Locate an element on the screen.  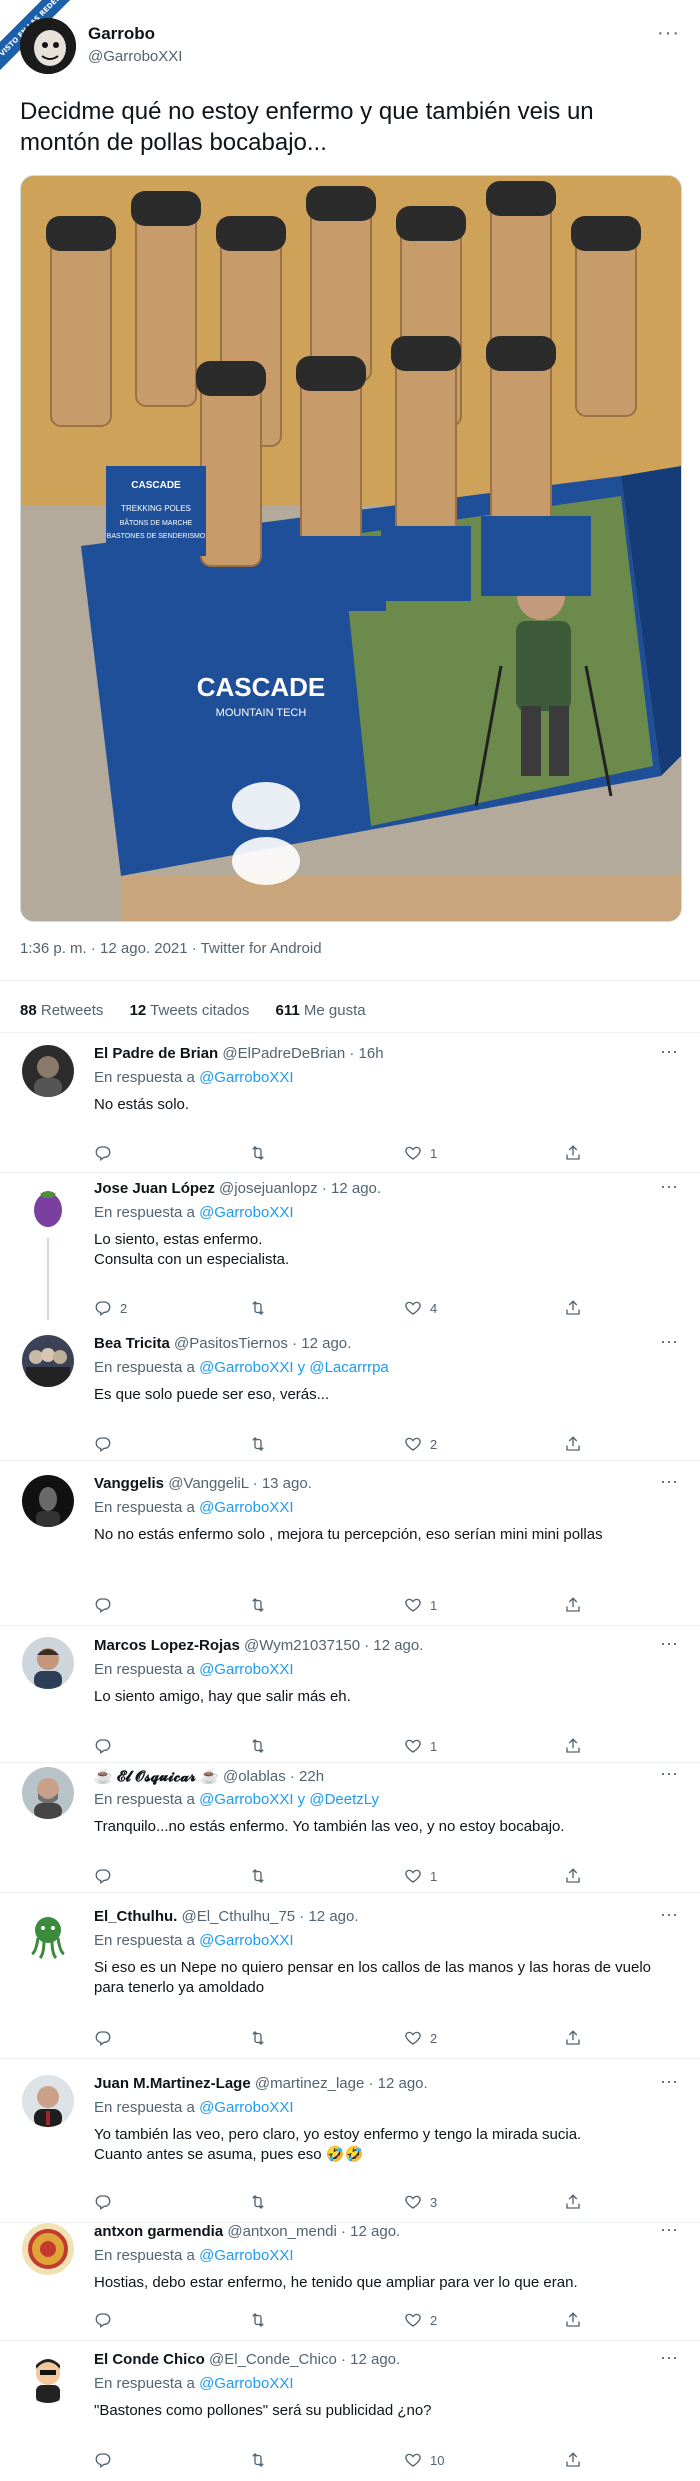
reply-author-name: ☕ 𝓔𝓵 𝓞𝓼𝓺𝓾𝓲𝓬𝓪𝓻 ☕ is located at coordinates (156, 1776).